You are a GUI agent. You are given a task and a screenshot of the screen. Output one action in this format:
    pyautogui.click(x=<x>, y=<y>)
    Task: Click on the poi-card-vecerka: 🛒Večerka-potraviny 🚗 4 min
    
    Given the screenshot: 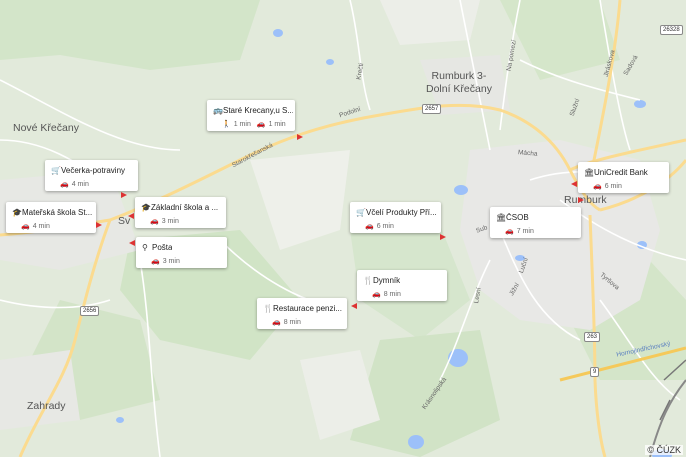 What is the action you would take?
    pyautogui.click(x=91, y=175)
    